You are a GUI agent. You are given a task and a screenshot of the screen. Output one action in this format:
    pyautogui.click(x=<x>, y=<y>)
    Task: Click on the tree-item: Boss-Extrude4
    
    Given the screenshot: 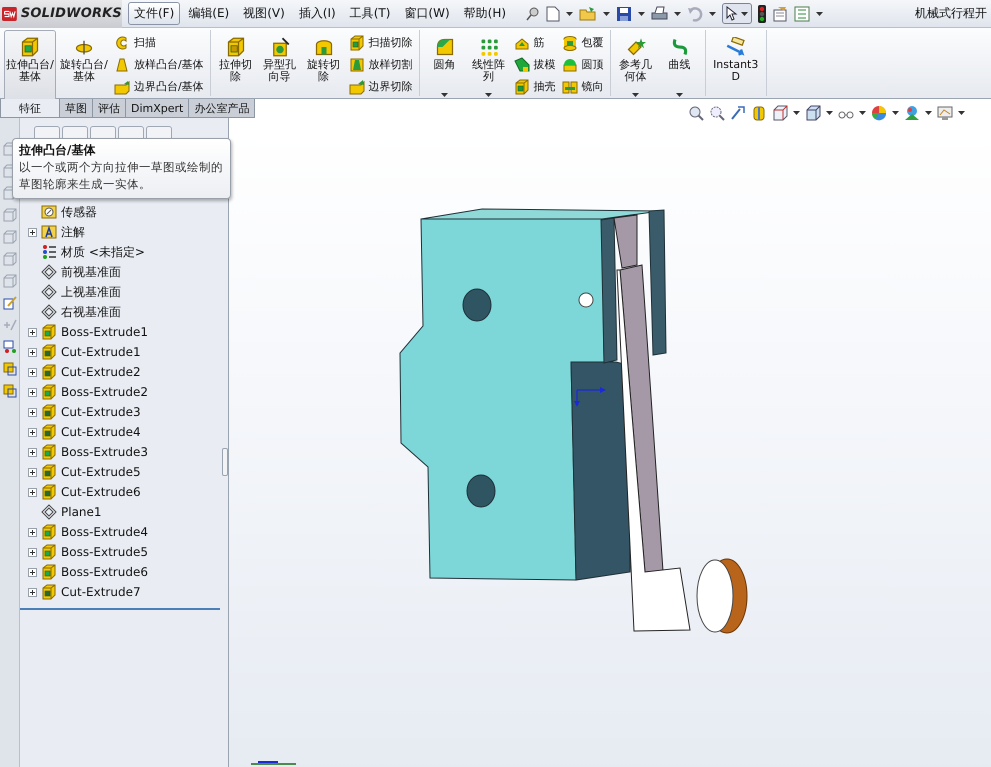 What is the action you would take?
    pyautogui.click(x=120, y=532)
    